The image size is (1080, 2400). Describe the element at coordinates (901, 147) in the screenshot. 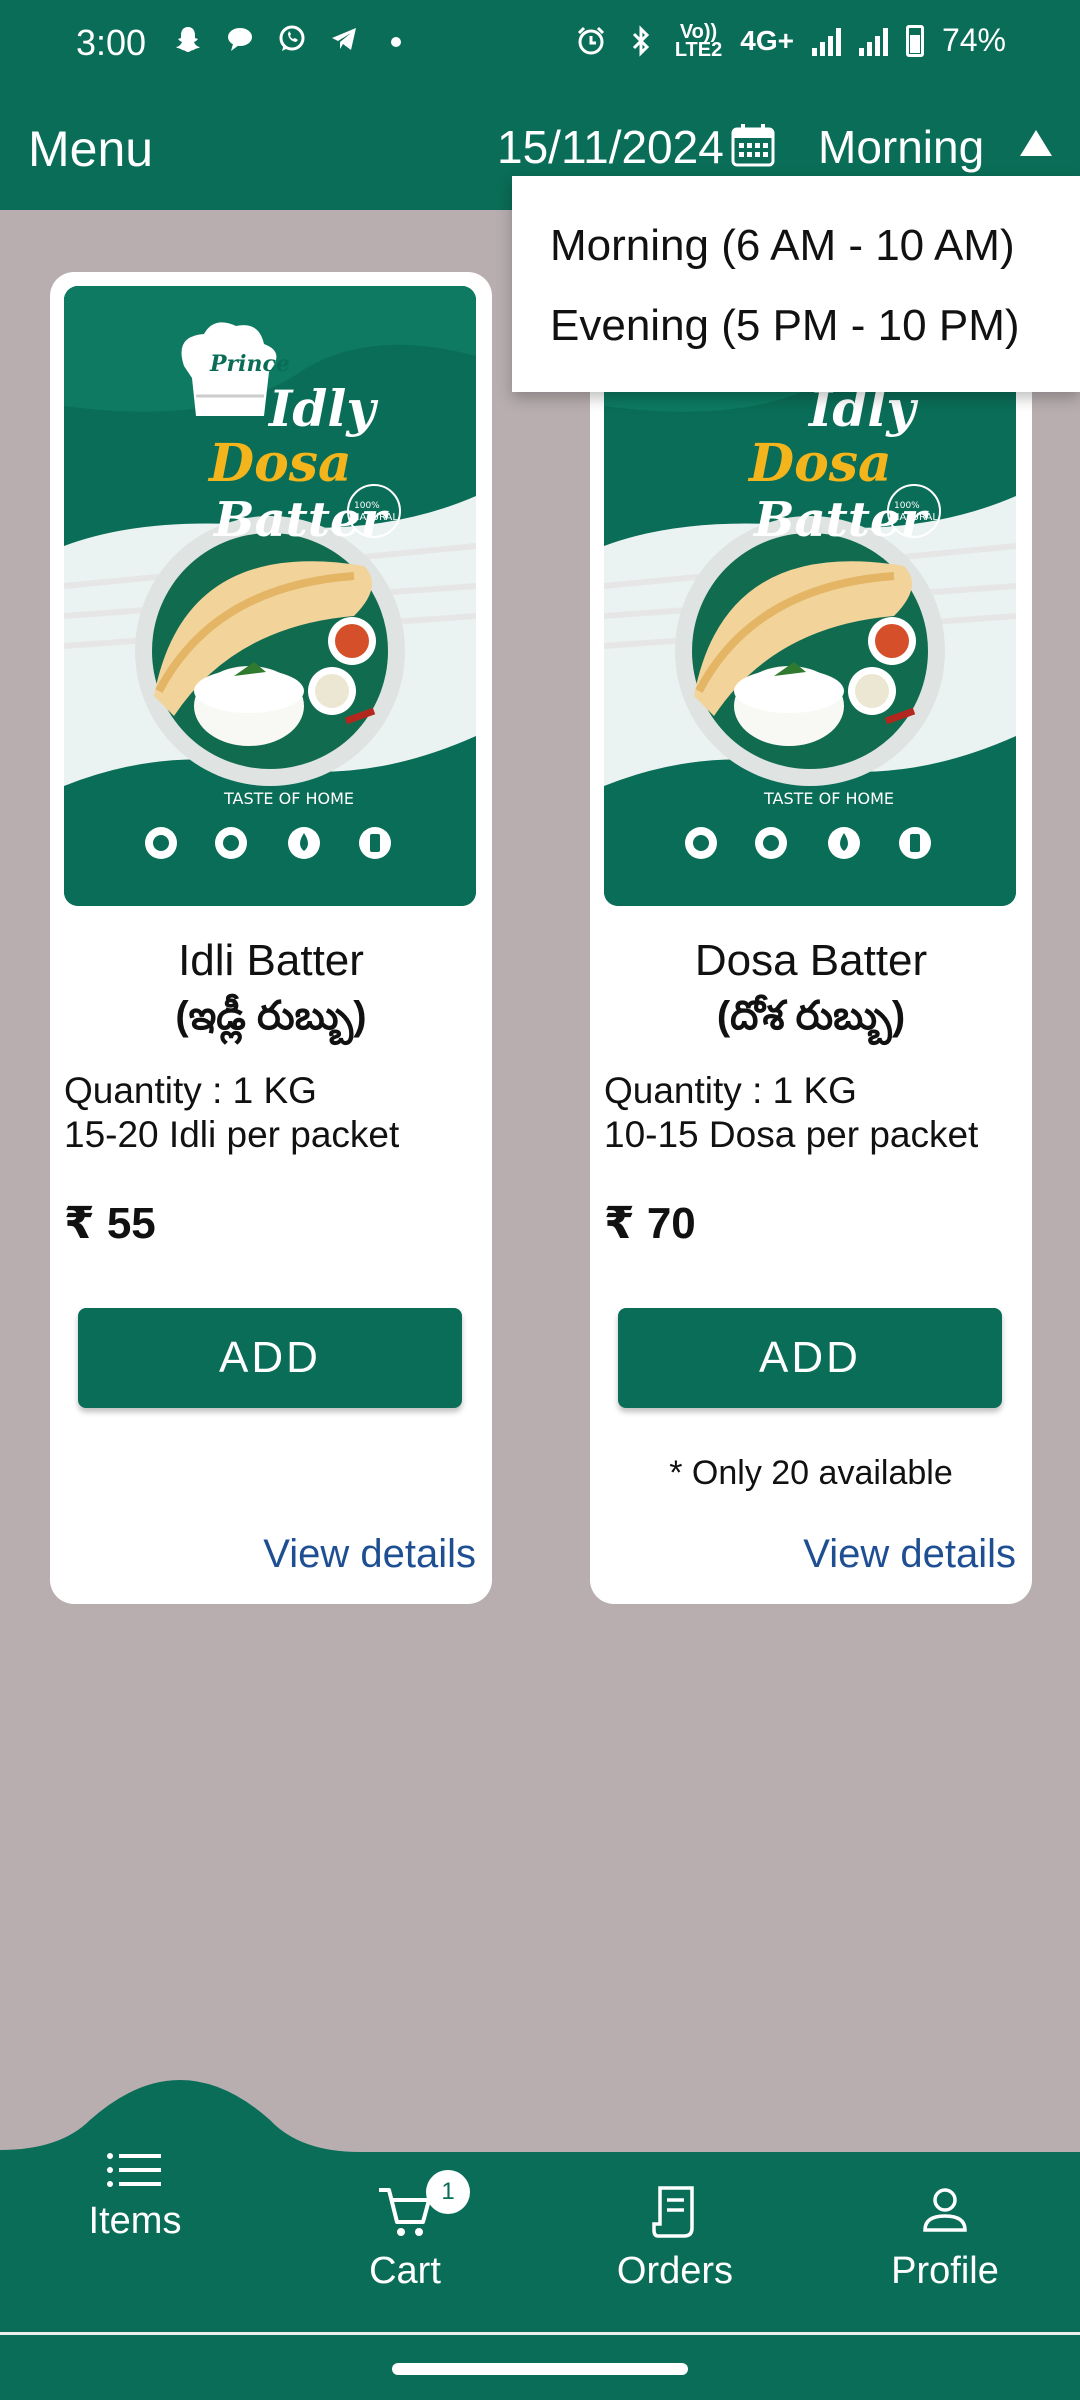

I see `slot-selector: Morning` at that location.